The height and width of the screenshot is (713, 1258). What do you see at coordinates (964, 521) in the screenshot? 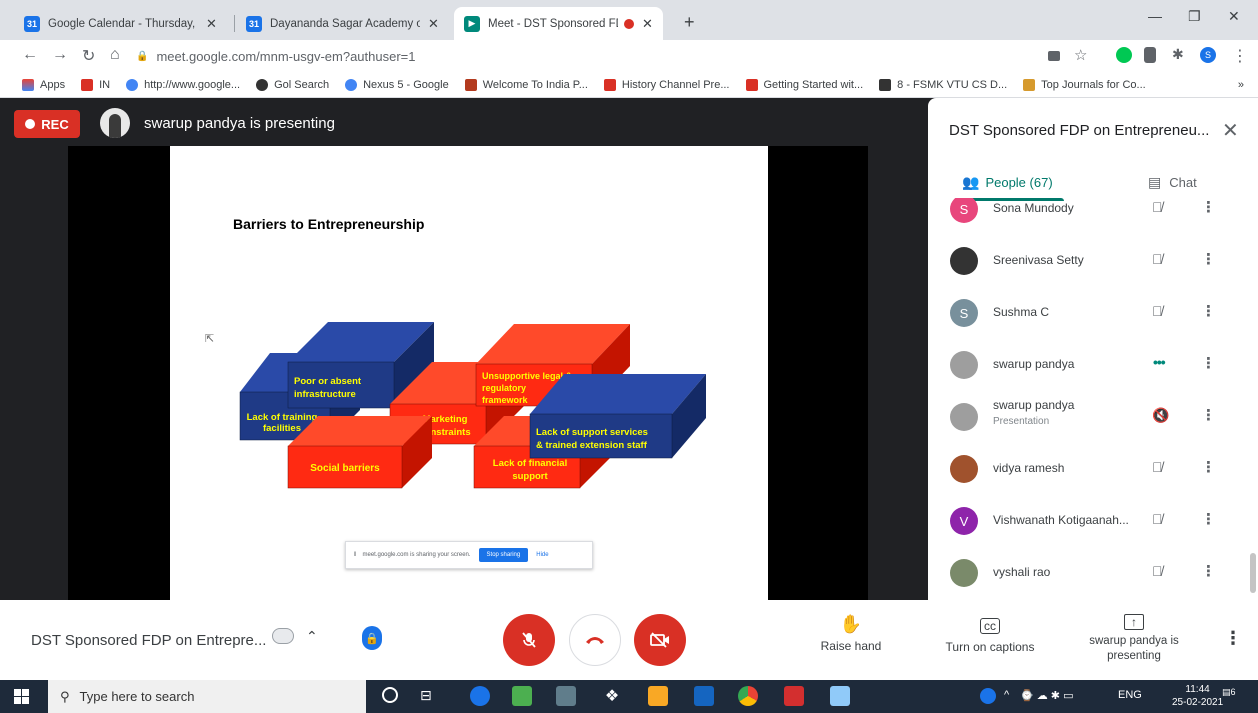
I see `avatar: V` at bounding box center [964, 521].